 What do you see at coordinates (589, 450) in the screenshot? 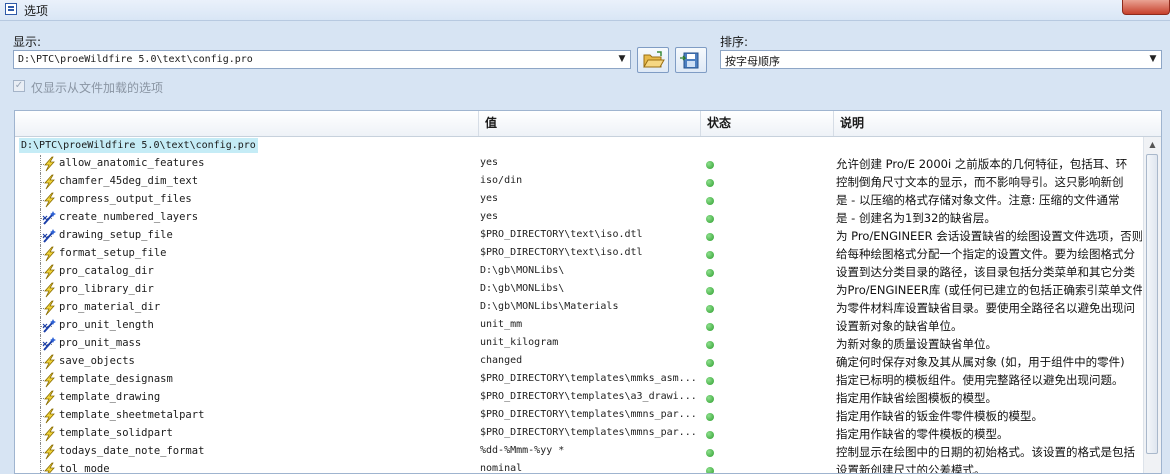
I see `option-value: %dd-%Mmm-%yy *` at bounding box center [589, 450].